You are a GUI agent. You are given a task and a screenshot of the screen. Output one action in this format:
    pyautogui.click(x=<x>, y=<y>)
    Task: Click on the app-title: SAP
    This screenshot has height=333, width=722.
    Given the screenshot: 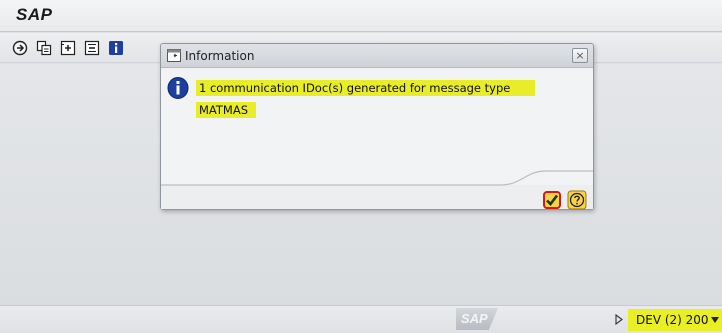 What is the action you would take?
    pyautogui.click(x=34, y=14)
    